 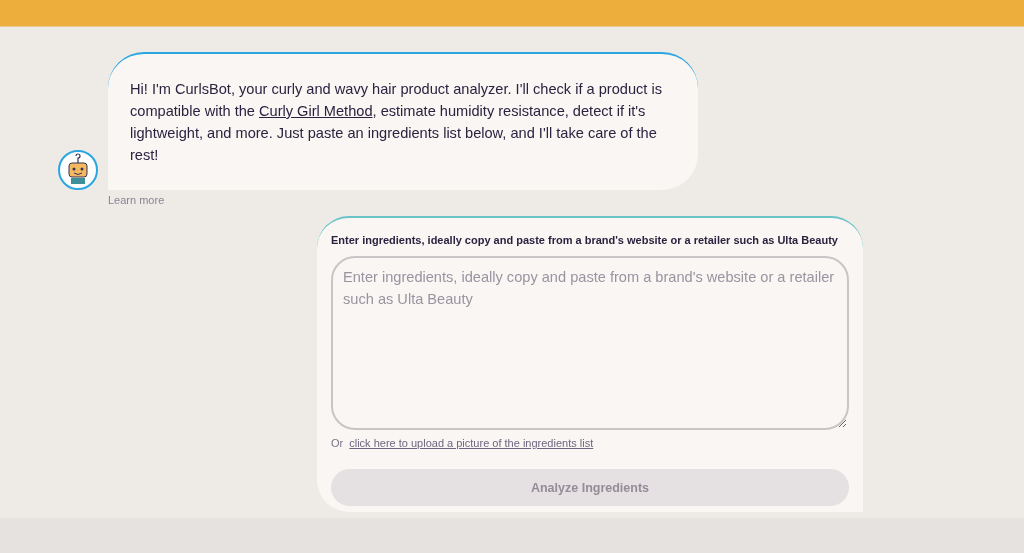 I want to click on bot-message: Hi! I'm CurlsBot, your curly and wavy hair product analyzer. I'll check if a product is compatible with the Curly Girl Method, estimate humidity resistance, detect if it's lightweight, and more. Just paste an ingredients list below, and I'll take care of the rest!, so click(x=403, y=121).